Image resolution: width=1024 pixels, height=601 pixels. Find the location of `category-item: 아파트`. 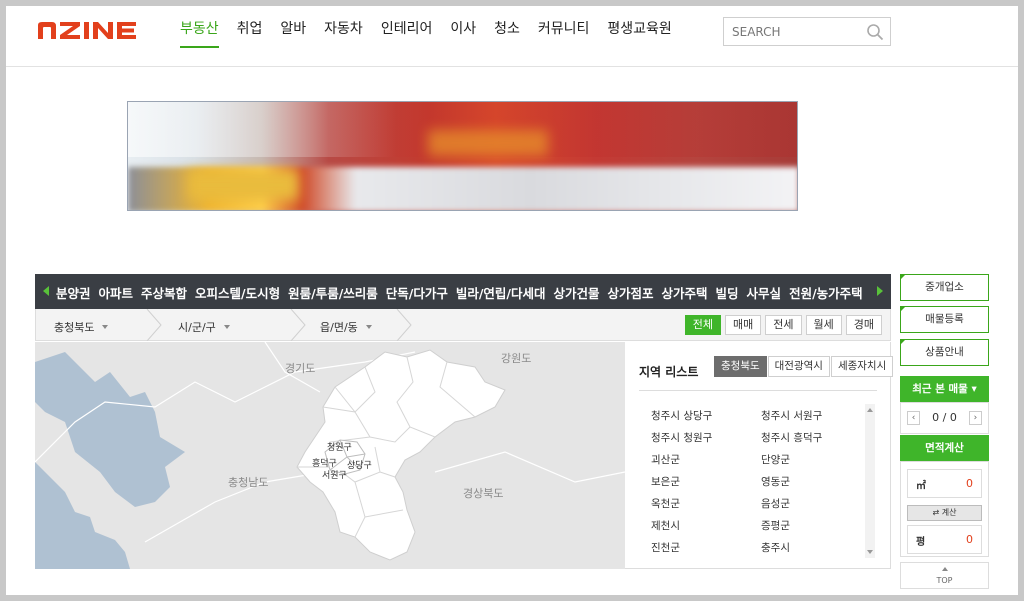

category-item: 아파트 is located at coordinates (116, 292).